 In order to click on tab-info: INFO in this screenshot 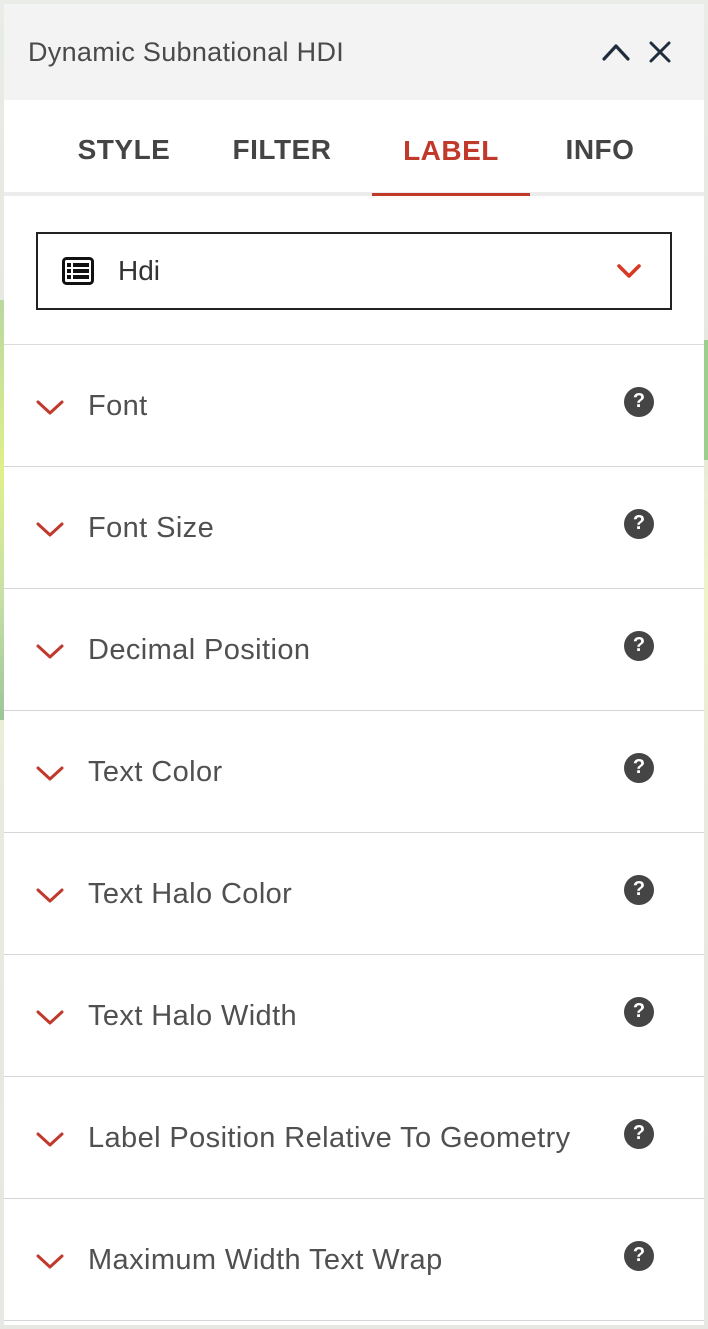, I will do `click(600, 146)`.